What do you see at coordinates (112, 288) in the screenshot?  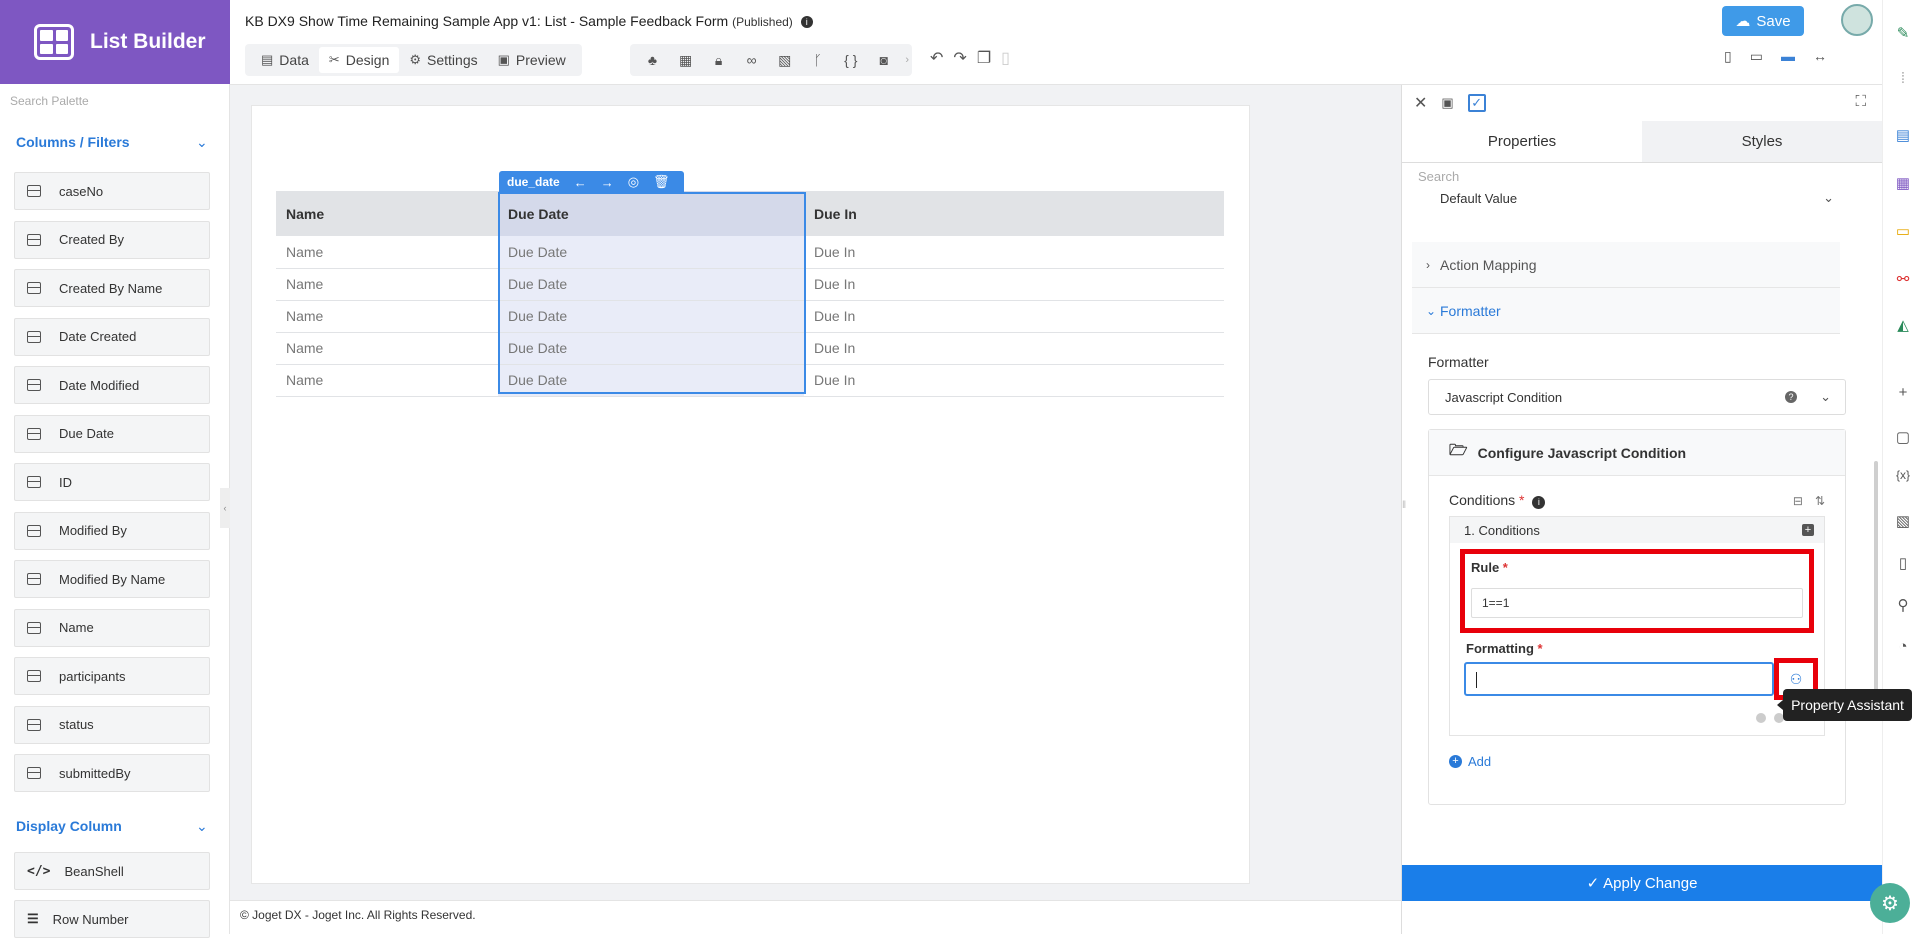 I see `palette-item-column: Created By Name` at bounding box center [112, 288].